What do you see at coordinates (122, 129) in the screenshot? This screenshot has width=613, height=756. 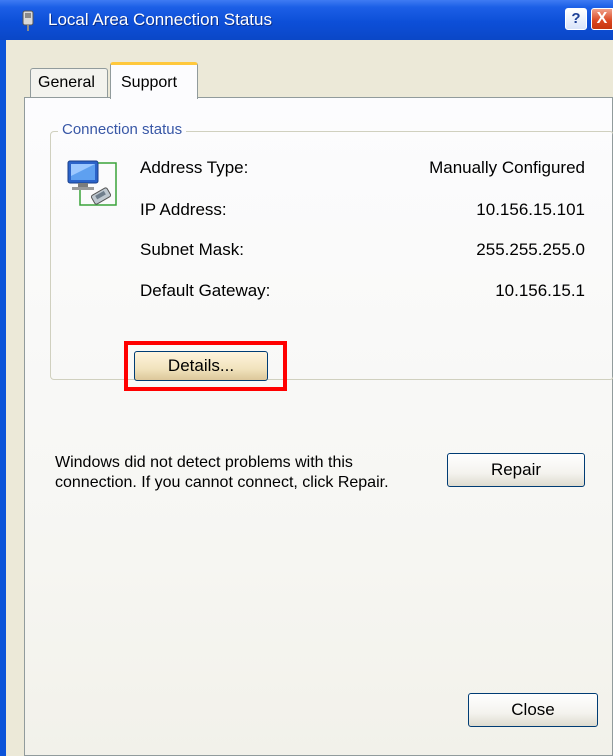 I see `connection-status-label: Connection status` at bounding box center [122, 129].